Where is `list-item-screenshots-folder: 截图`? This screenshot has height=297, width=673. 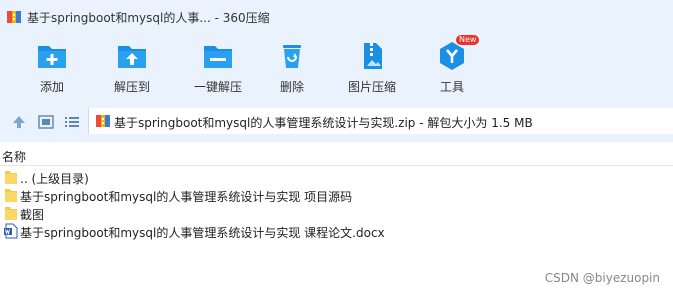 list-item-screenshots-folder: 截图 is located at coordinates (336, 213).